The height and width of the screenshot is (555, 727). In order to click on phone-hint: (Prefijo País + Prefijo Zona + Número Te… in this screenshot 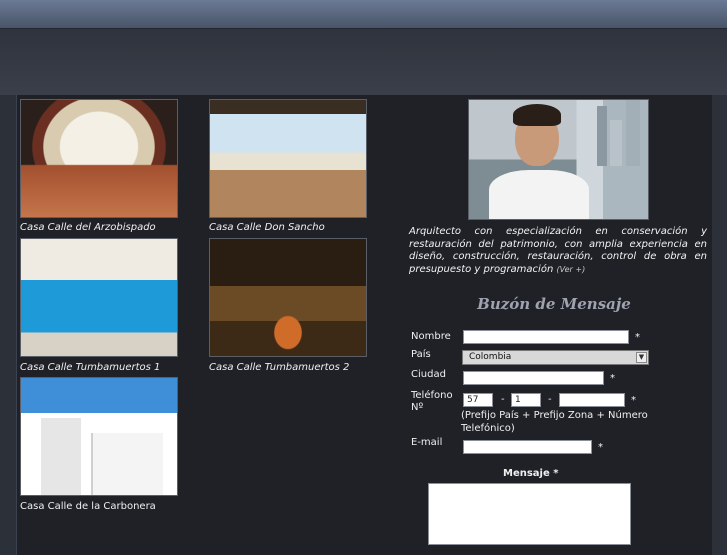, I will do `click(554, 422)`.